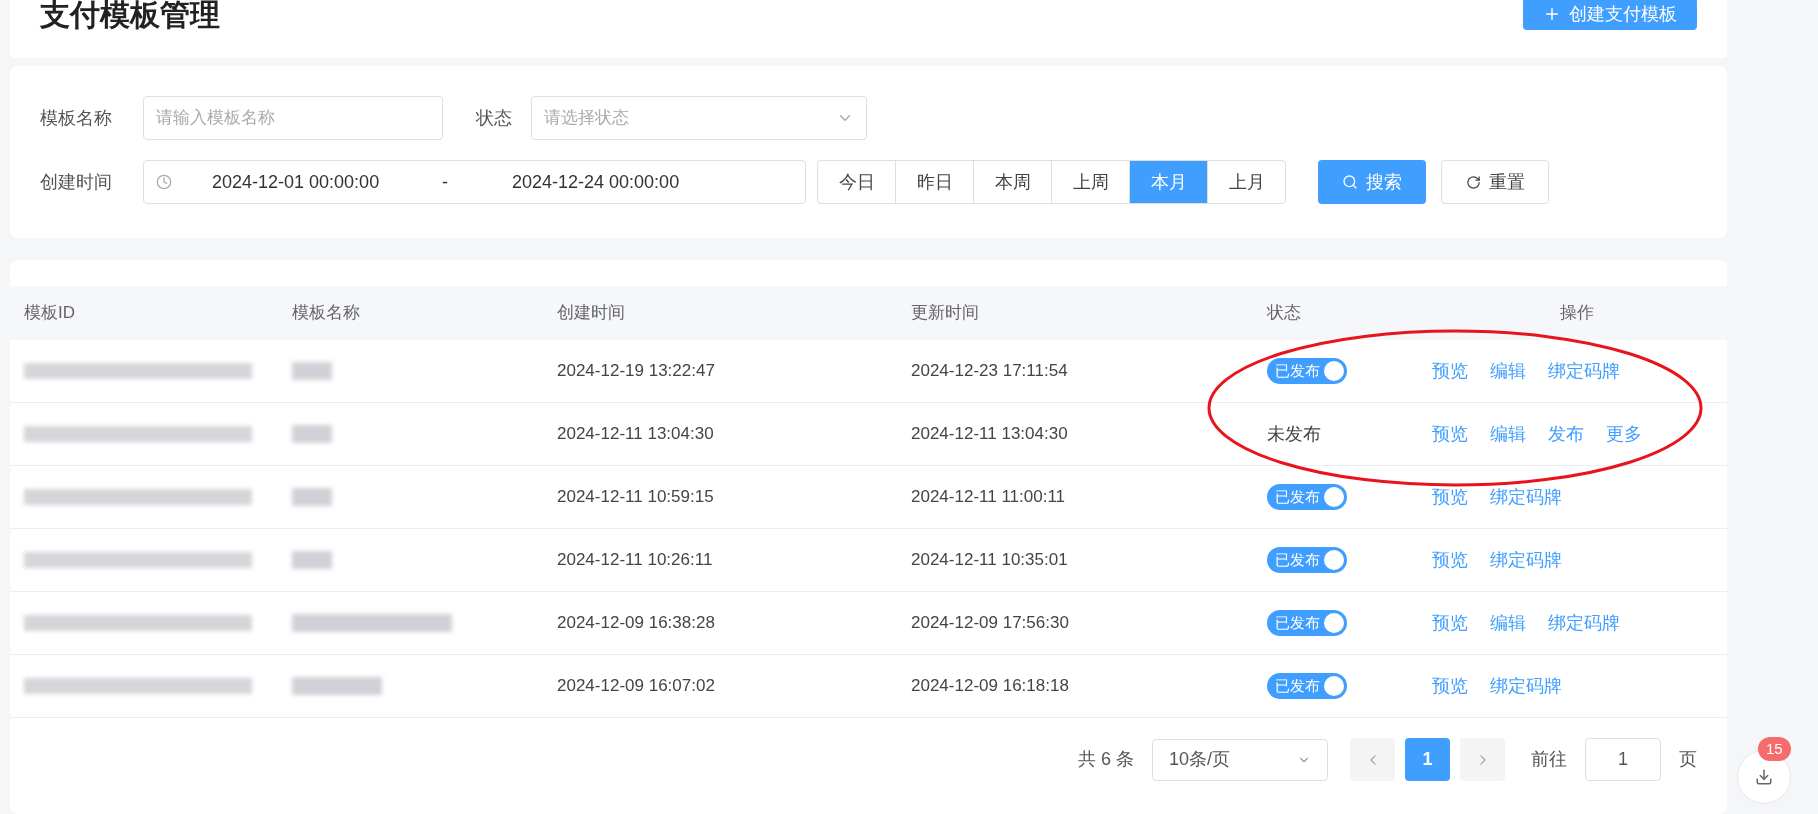 The image size is (1818, 814). I want to click on template-name-field: 请输入模板名称, so click(293, 118).